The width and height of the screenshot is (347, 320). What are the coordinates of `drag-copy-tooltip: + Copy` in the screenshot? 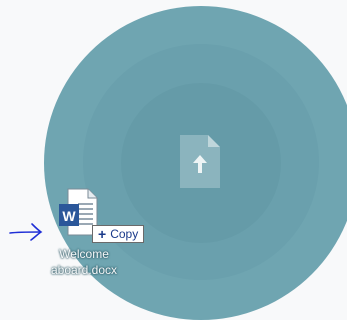 It's located at (118, 234).